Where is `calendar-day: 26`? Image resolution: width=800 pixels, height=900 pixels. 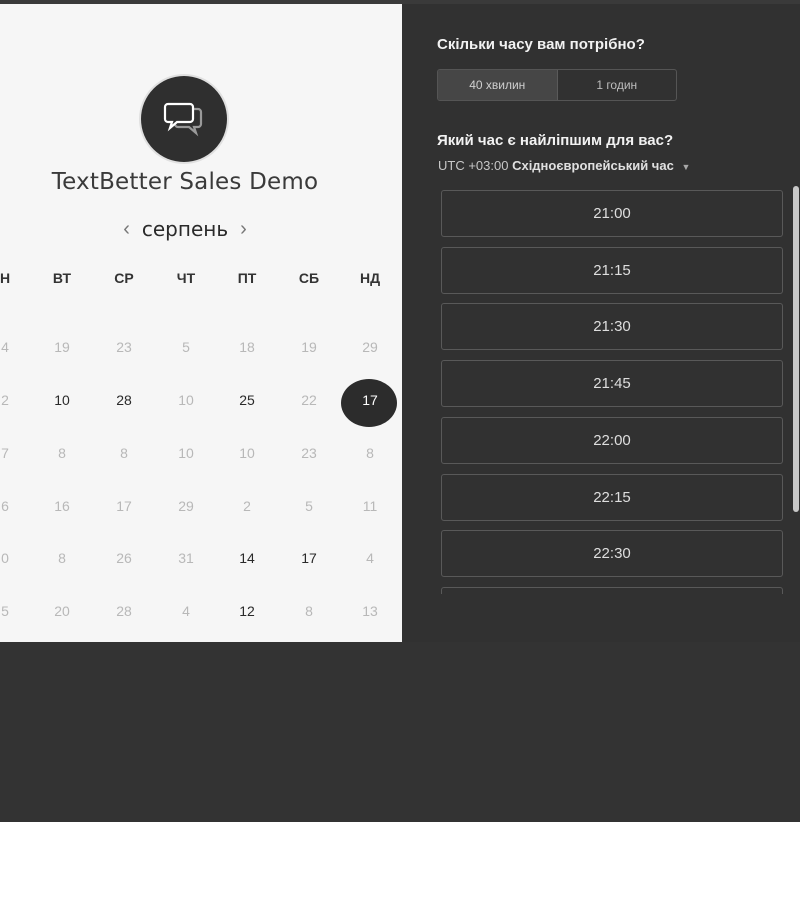
calendar-day: 26 is located at coordinates (124, 558).